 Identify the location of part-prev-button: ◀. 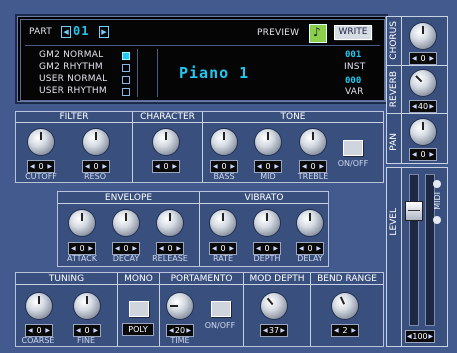
(66, 32).